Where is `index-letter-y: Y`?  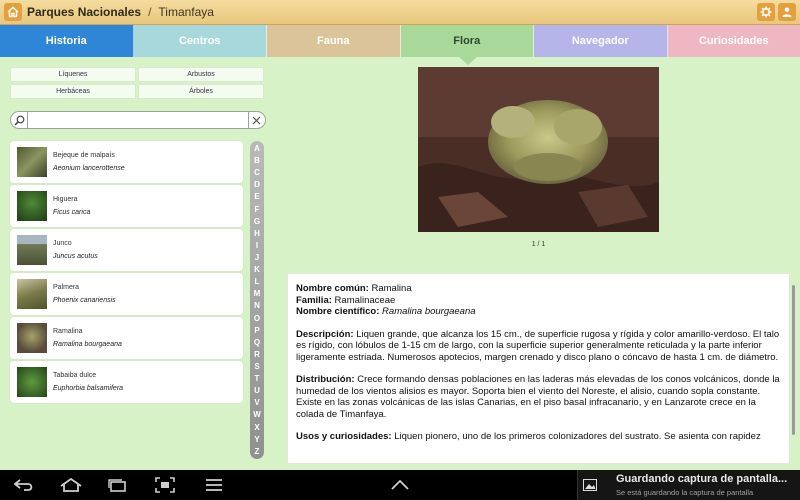
index-letter-y: Y is located at coordinates (256, 439).